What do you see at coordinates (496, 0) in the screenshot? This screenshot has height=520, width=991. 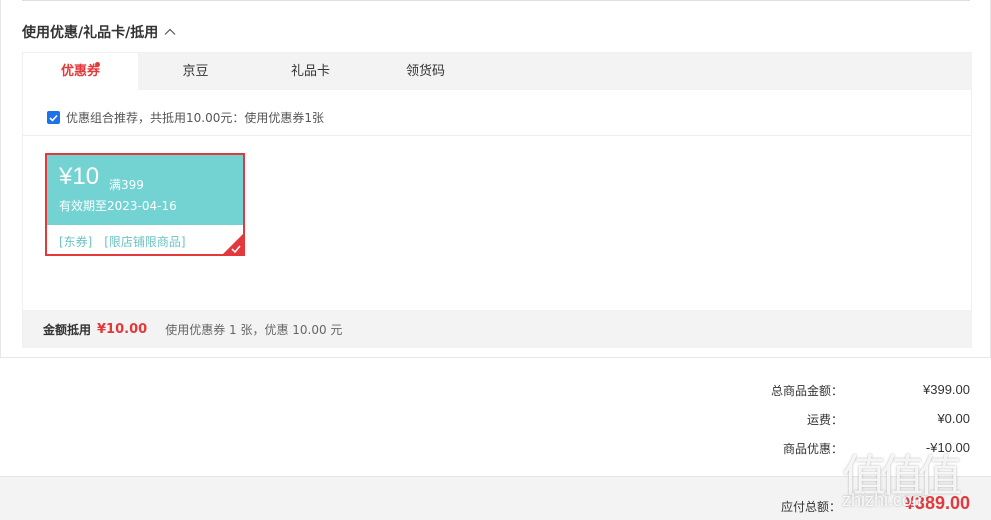 I see `top-divider` at bounding box center [496, 0].